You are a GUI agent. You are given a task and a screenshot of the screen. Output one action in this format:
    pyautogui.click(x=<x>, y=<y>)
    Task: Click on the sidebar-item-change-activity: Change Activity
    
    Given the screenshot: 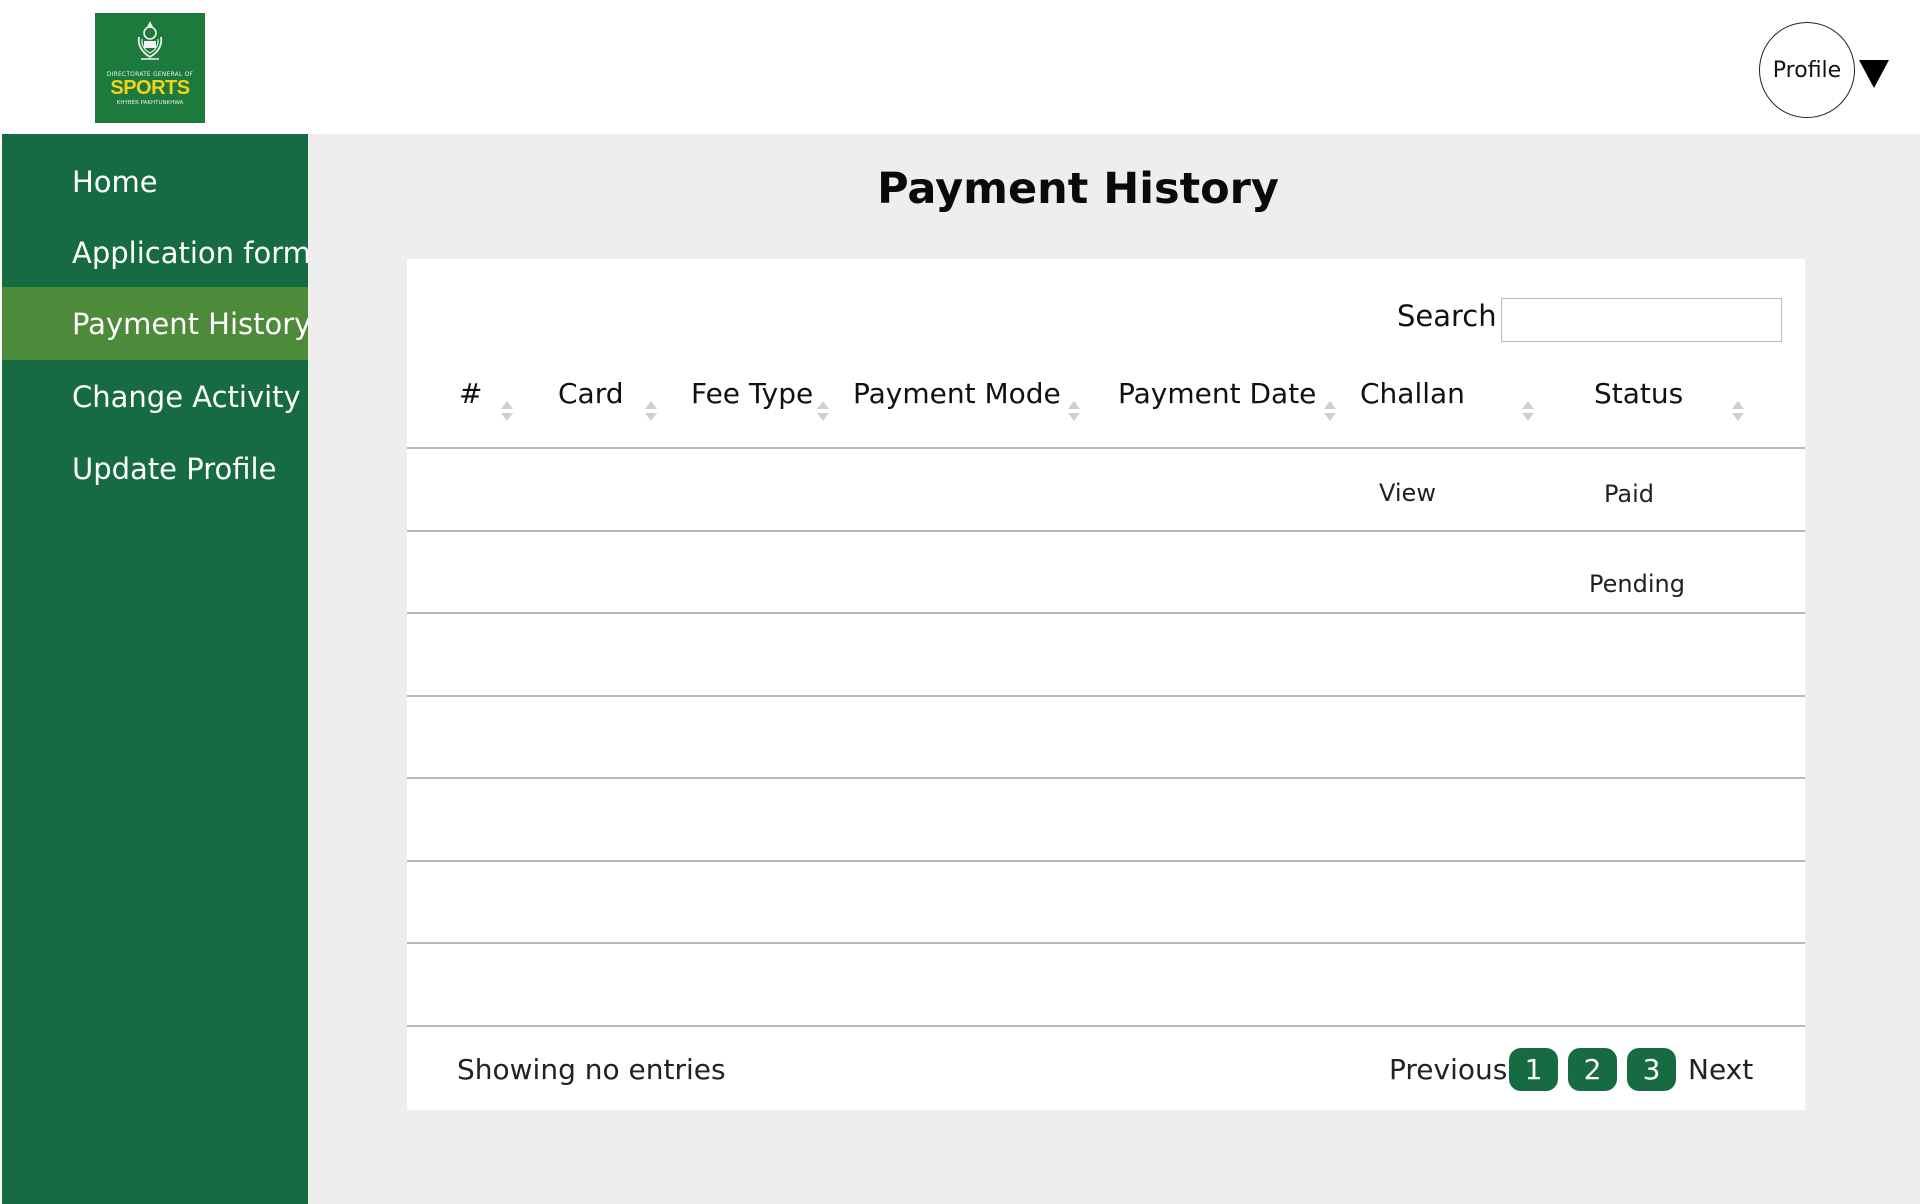 What is the action you would take?
    pyautogui.click(x=155, y=397)
    